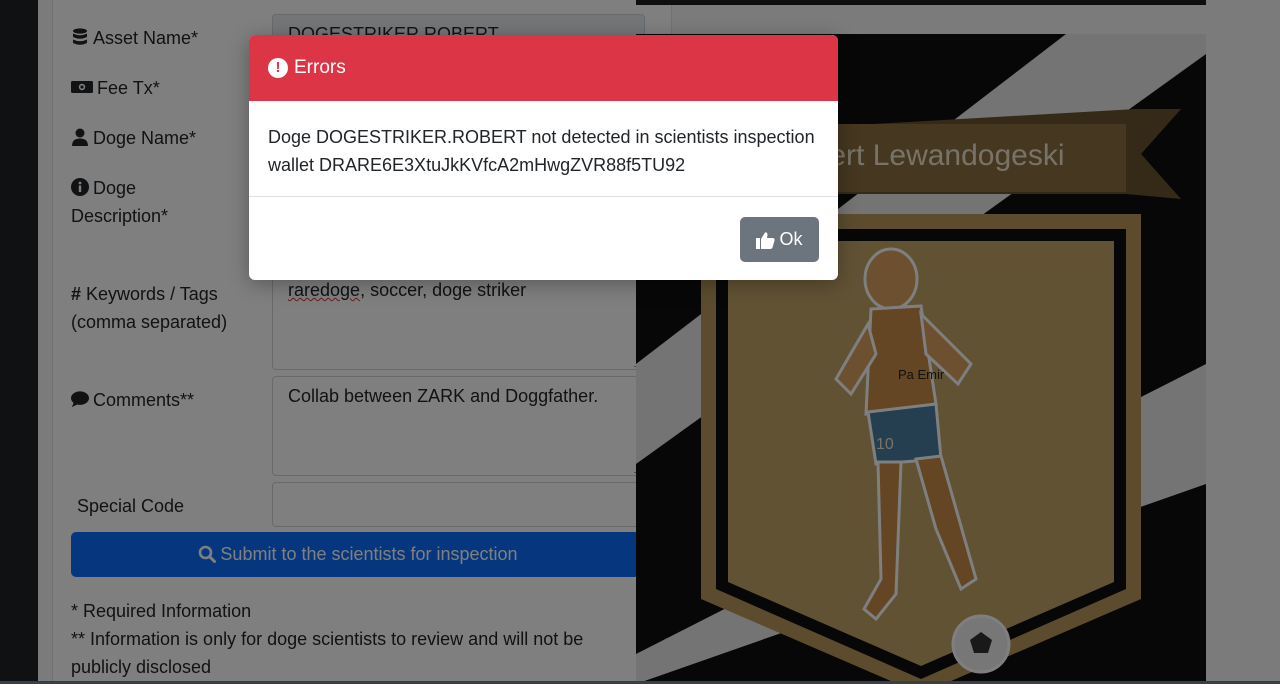 The width and height of the screenshot is (1280, 684). I want to click on ok-button-label: Ok, so click(791, 239).